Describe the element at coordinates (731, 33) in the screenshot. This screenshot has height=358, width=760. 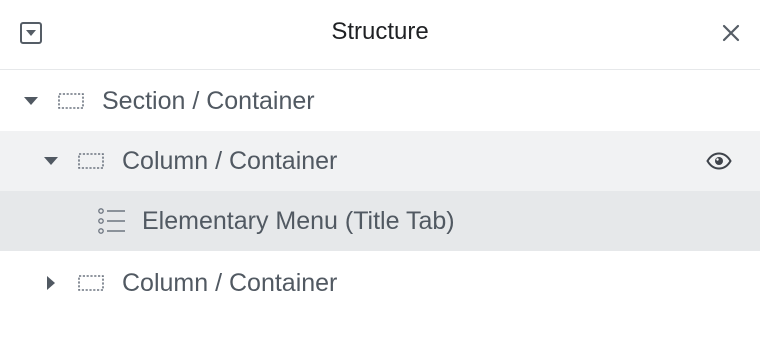
I see `close-icon` at that location.